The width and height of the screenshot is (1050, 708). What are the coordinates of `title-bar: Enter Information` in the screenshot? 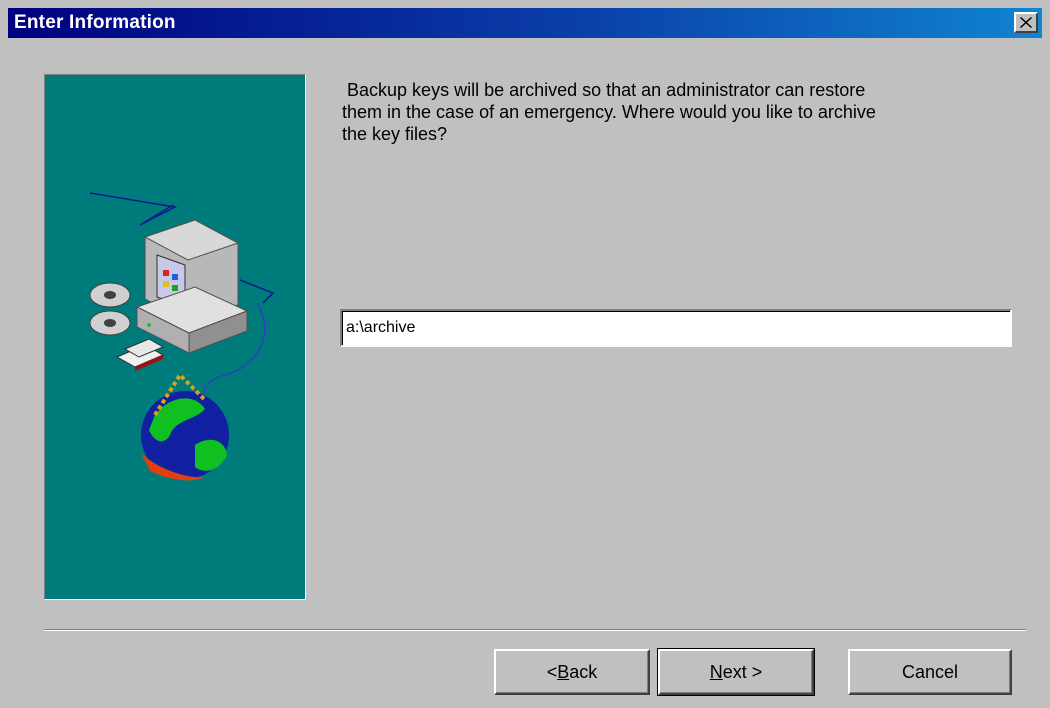 It's located at (525, 23).